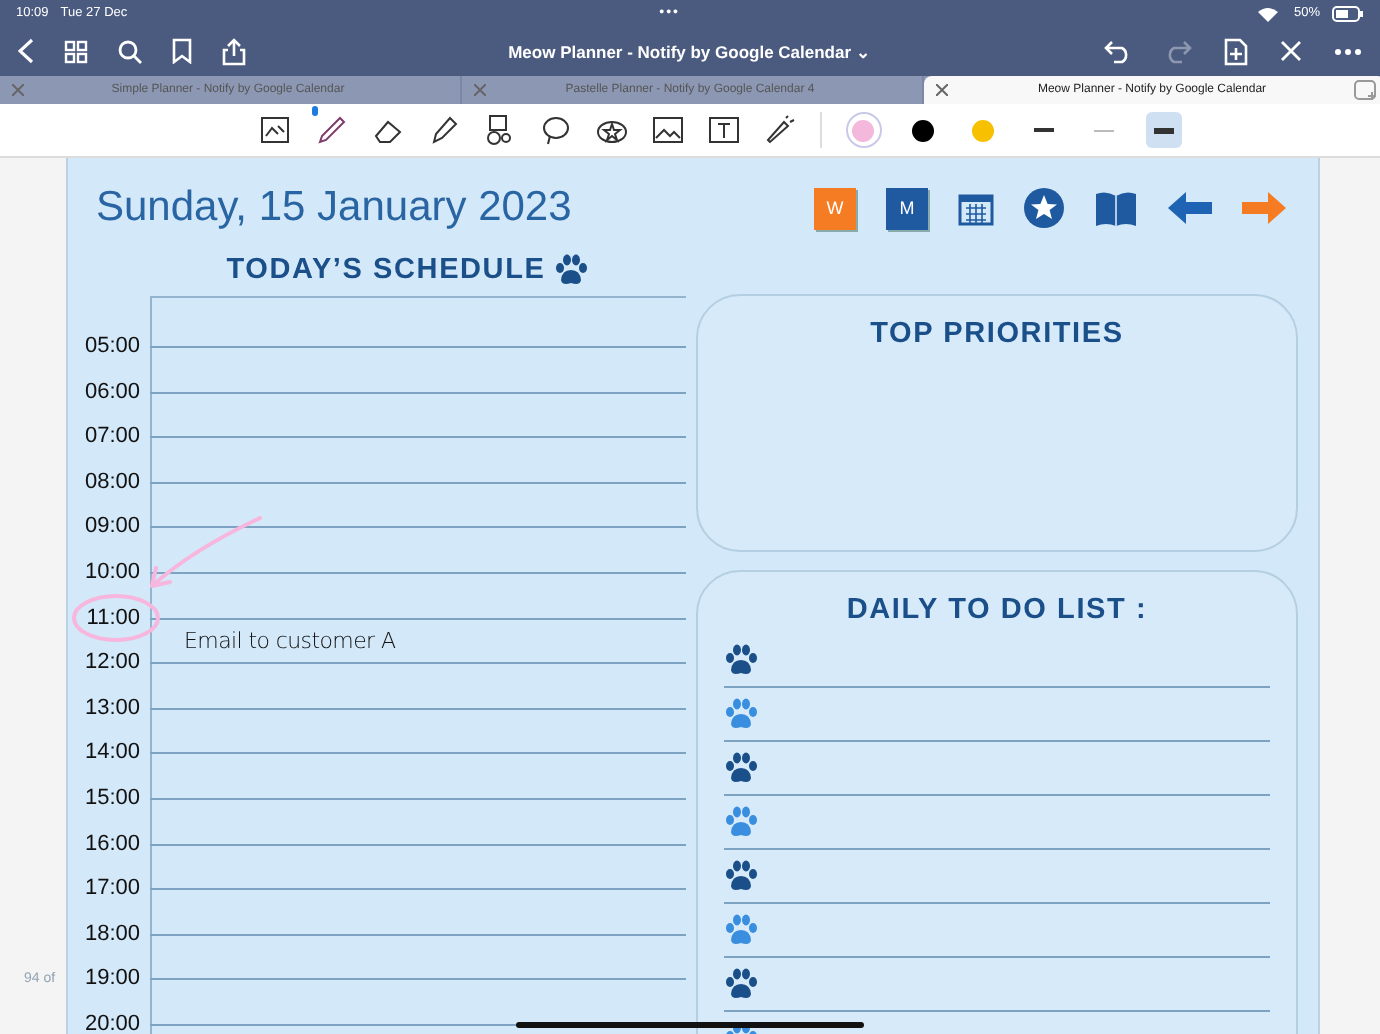 This screenshot has height=1034, width=1380. Describe the element at coordinates (723, 130) in the screenshot. I see `text-tool` at that location.